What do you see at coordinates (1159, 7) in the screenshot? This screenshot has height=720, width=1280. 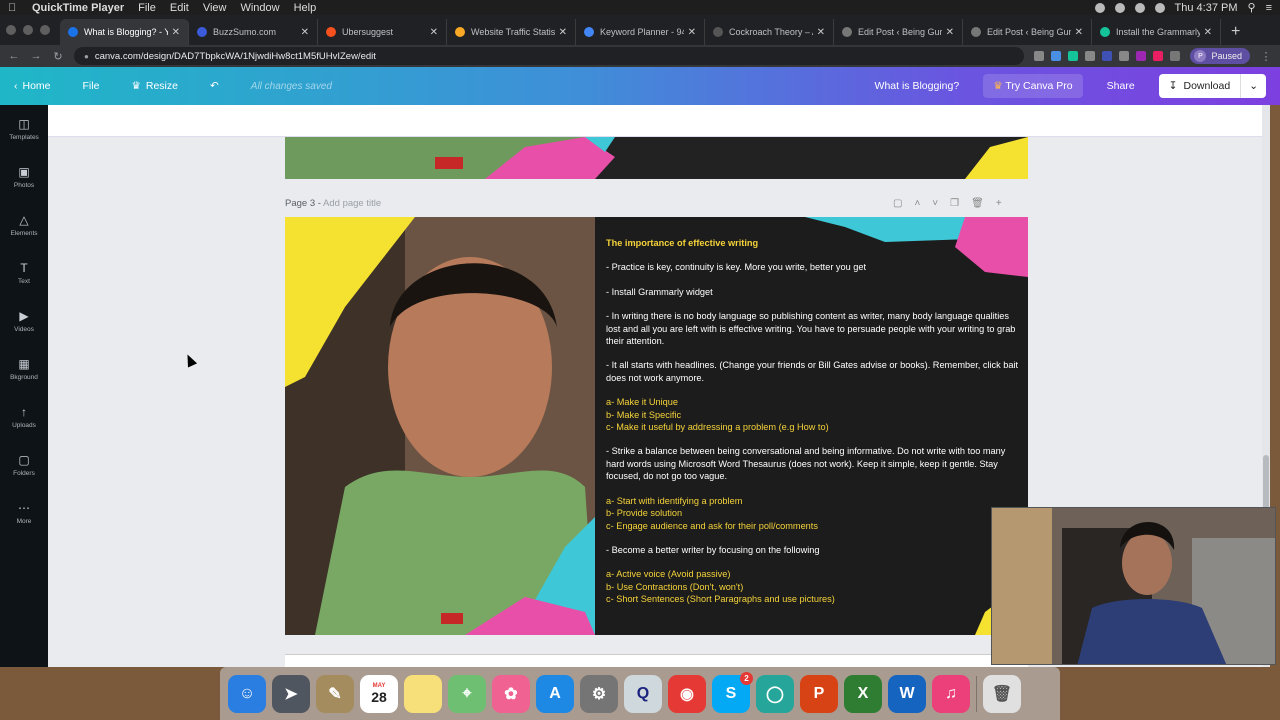 I see `volume-icon` at bounding box center [1159, 7].